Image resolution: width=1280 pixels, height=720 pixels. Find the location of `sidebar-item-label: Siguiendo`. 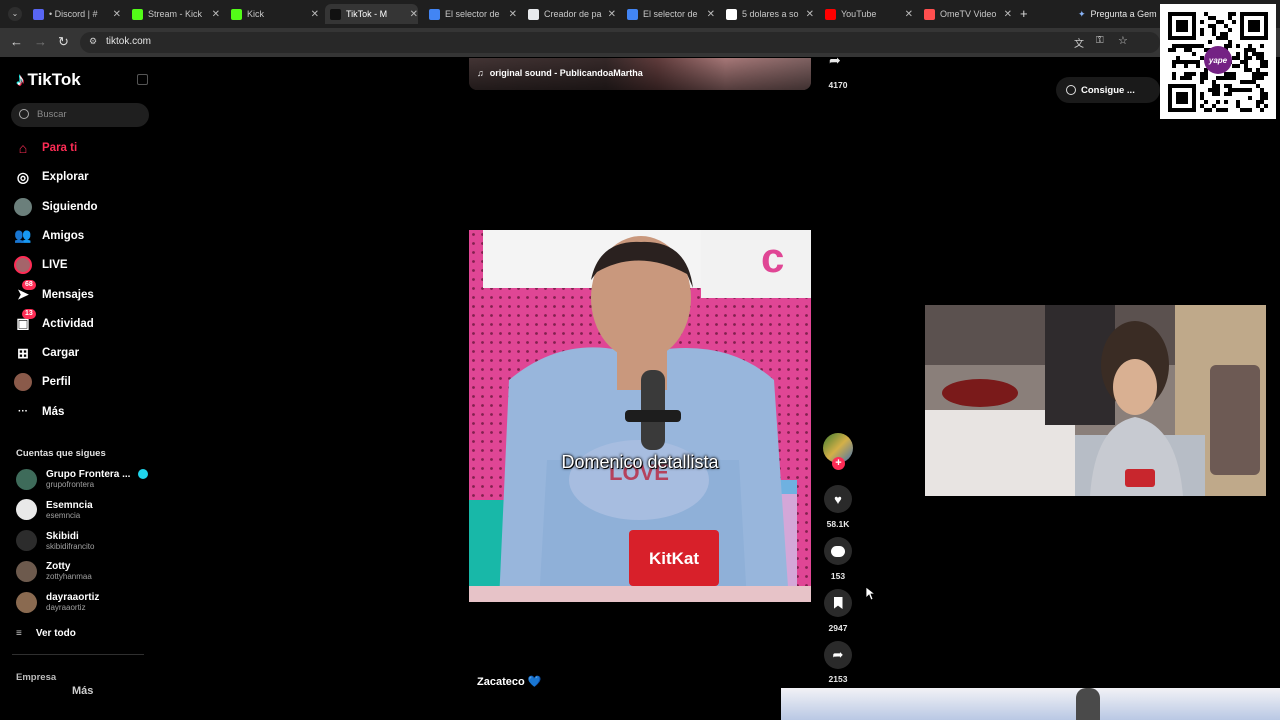

sidebar-item-label: Siguiendo is located at coordinates (70, 206).